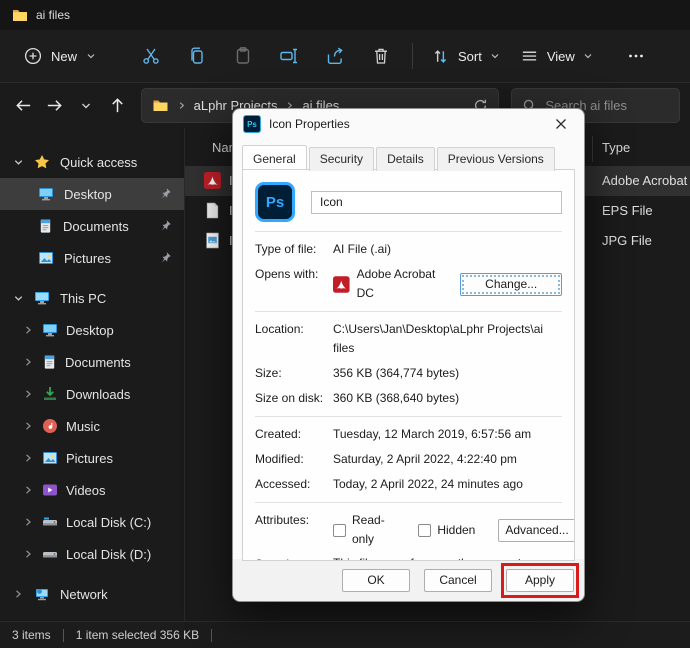  I want to click on hidden-checkbox, so click(425, 530).